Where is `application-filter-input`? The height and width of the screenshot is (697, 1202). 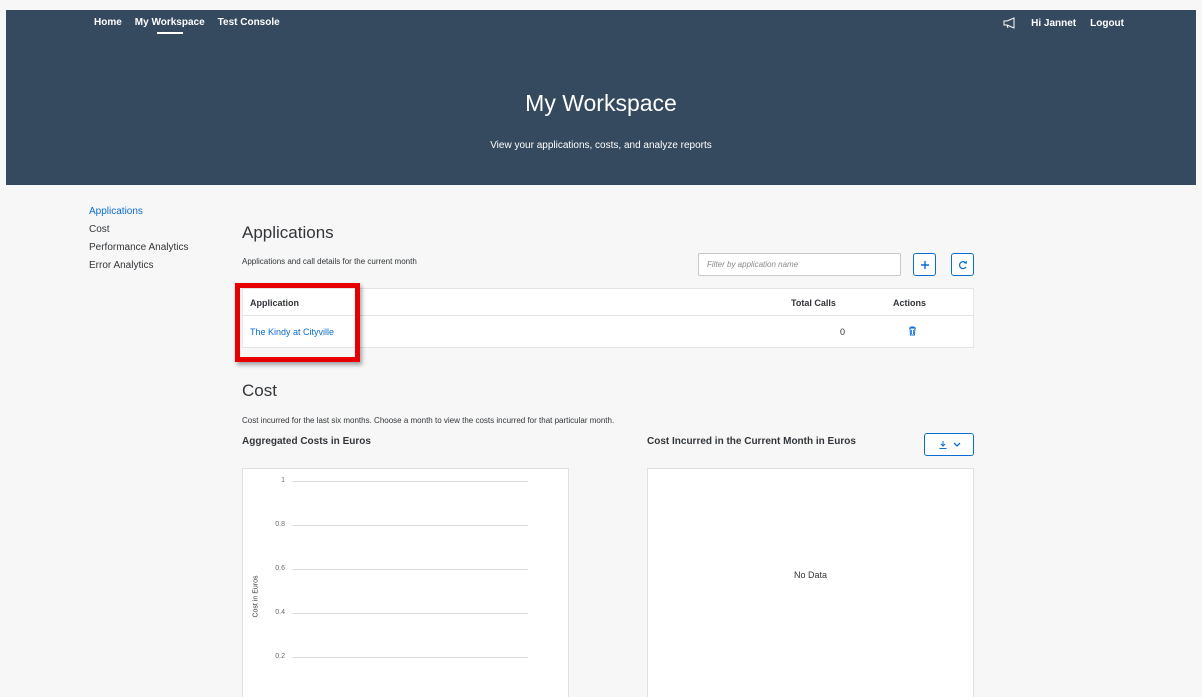 application-filter-input is located at coordinates (799, 264).